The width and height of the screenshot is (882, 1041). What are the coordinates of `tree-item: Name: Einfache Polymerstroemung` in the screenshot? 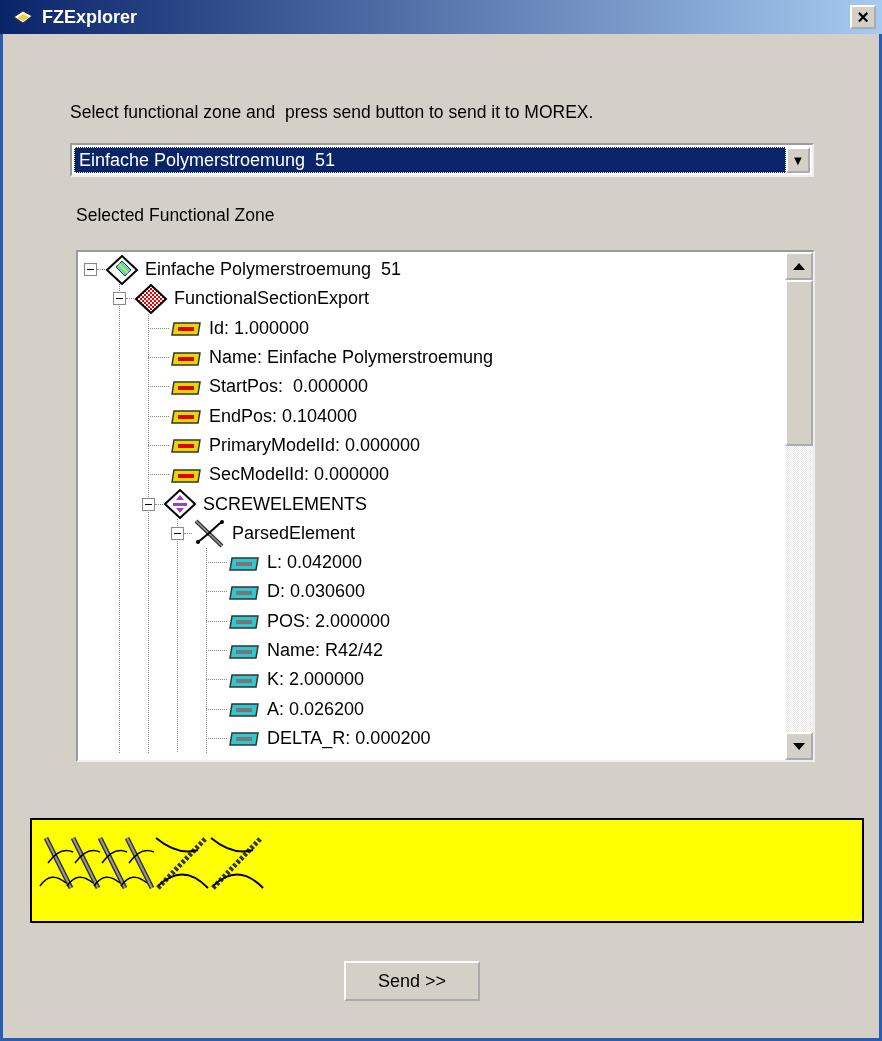 It's located at (351, 358).